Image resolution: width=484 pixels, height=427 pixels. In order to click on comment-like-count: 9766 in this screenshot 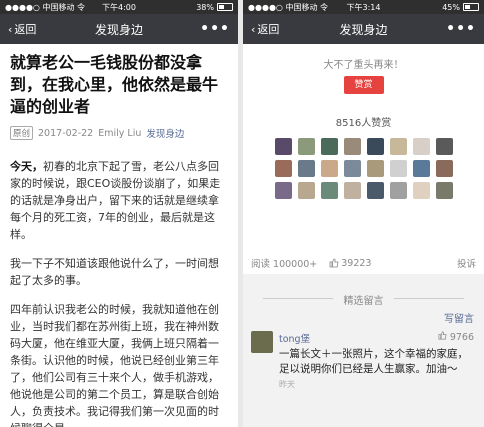, I will do `click(461, 337)`.